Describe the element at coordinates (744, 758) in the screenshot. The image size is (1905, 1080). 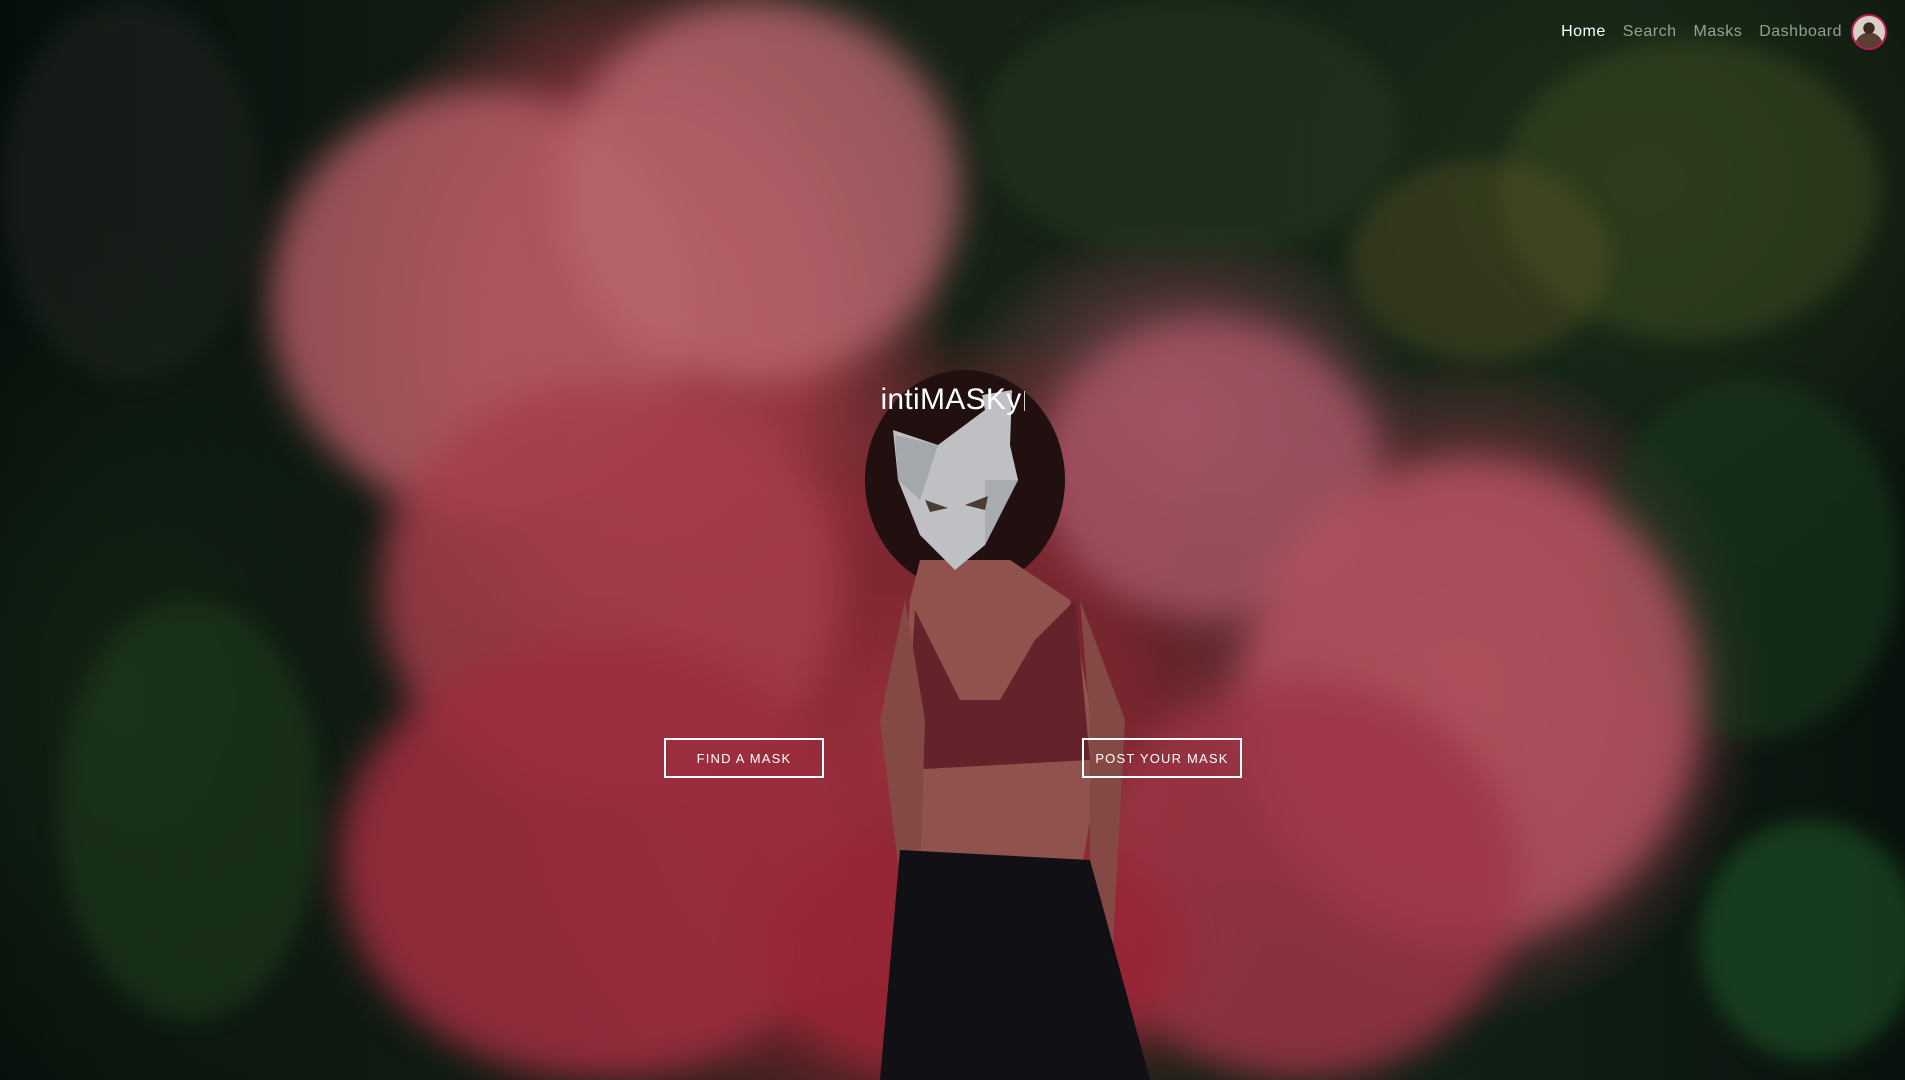
I see `find-a-mask-button: FIND A MASK` at that location.